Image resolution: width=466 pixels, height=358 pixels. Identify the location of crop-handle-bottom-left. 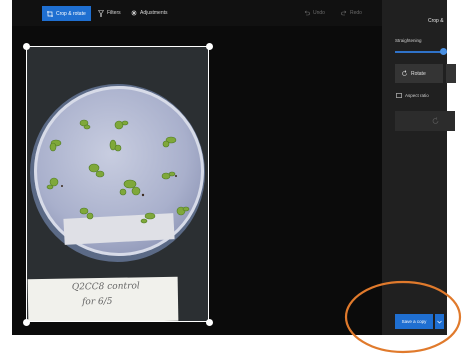
(26, 322).